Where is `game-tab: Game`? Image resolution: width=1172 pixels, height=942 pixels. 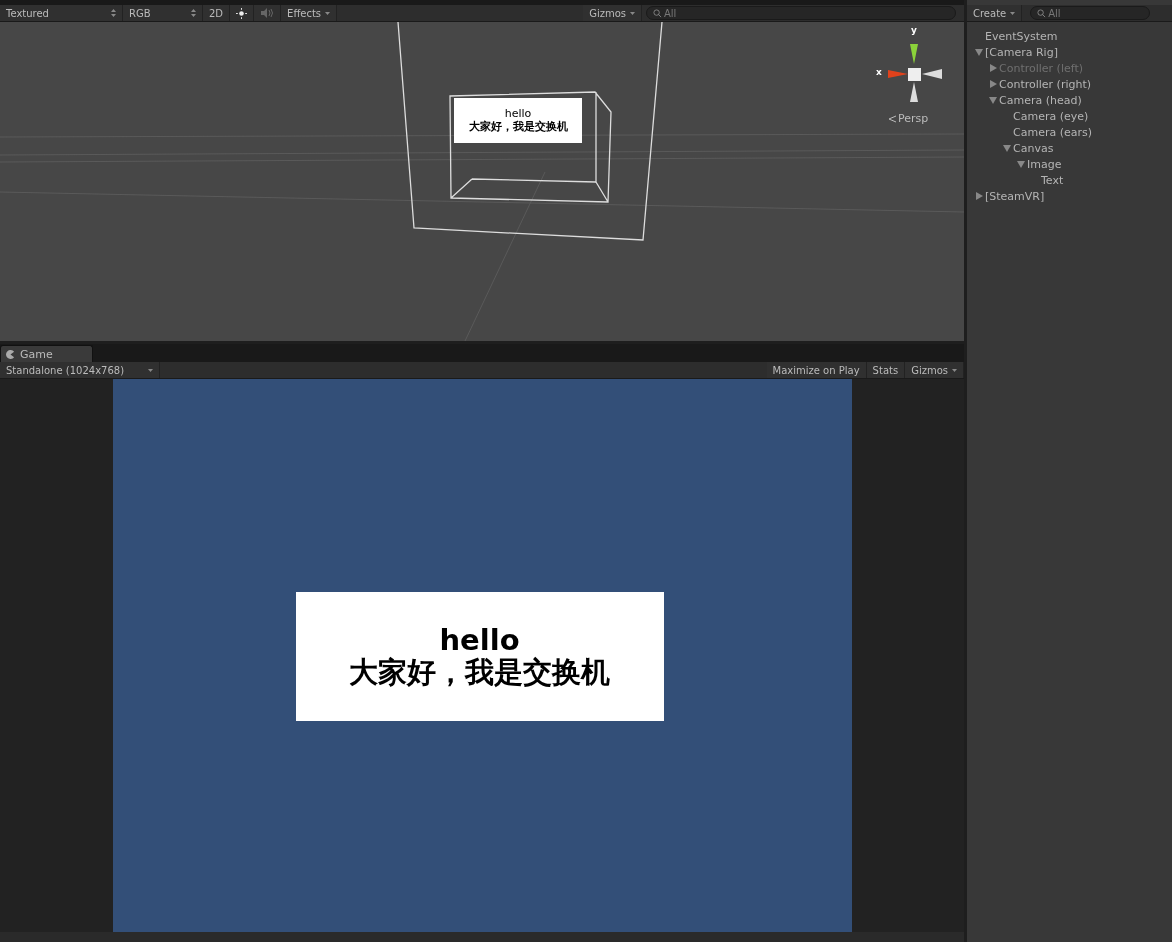 game-tab: Game is located at coordinates (46, 353).